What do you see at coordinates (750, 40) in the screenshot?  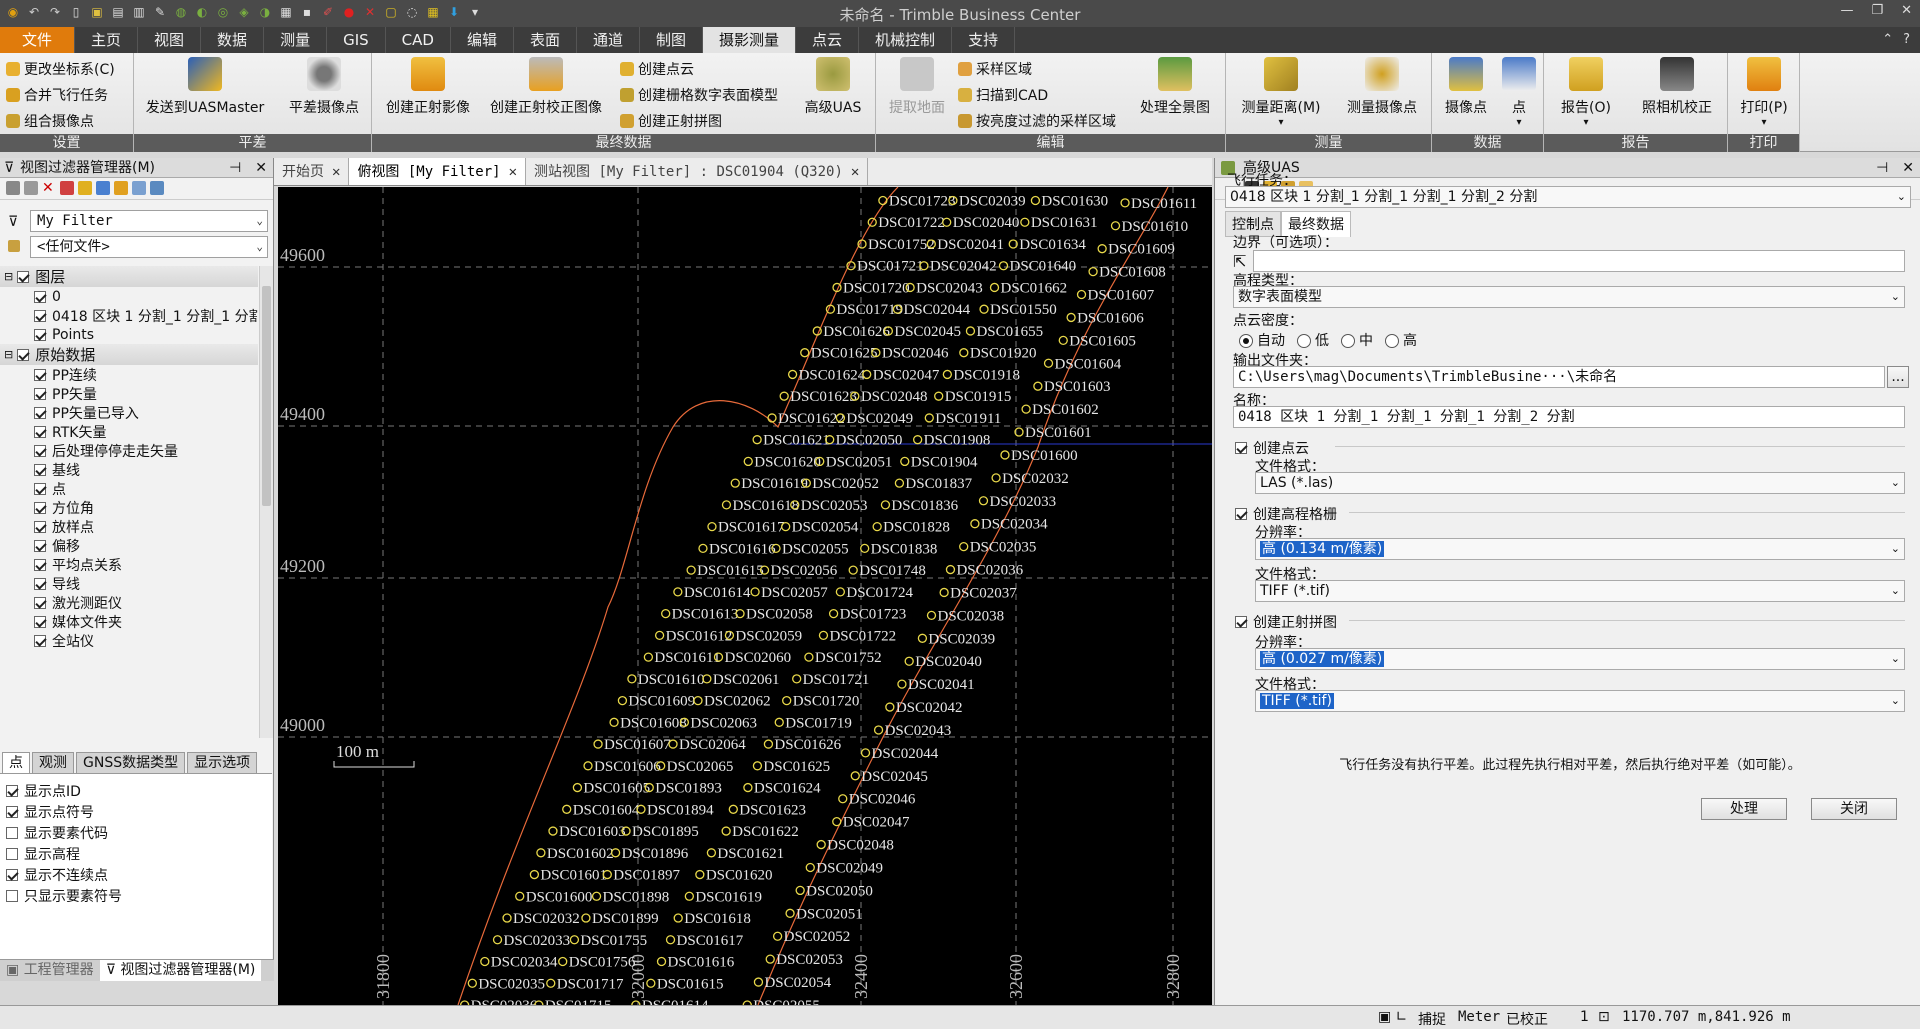 I see `tab-photogrammetry: 摄影测量` at bounding box center [750, 40].